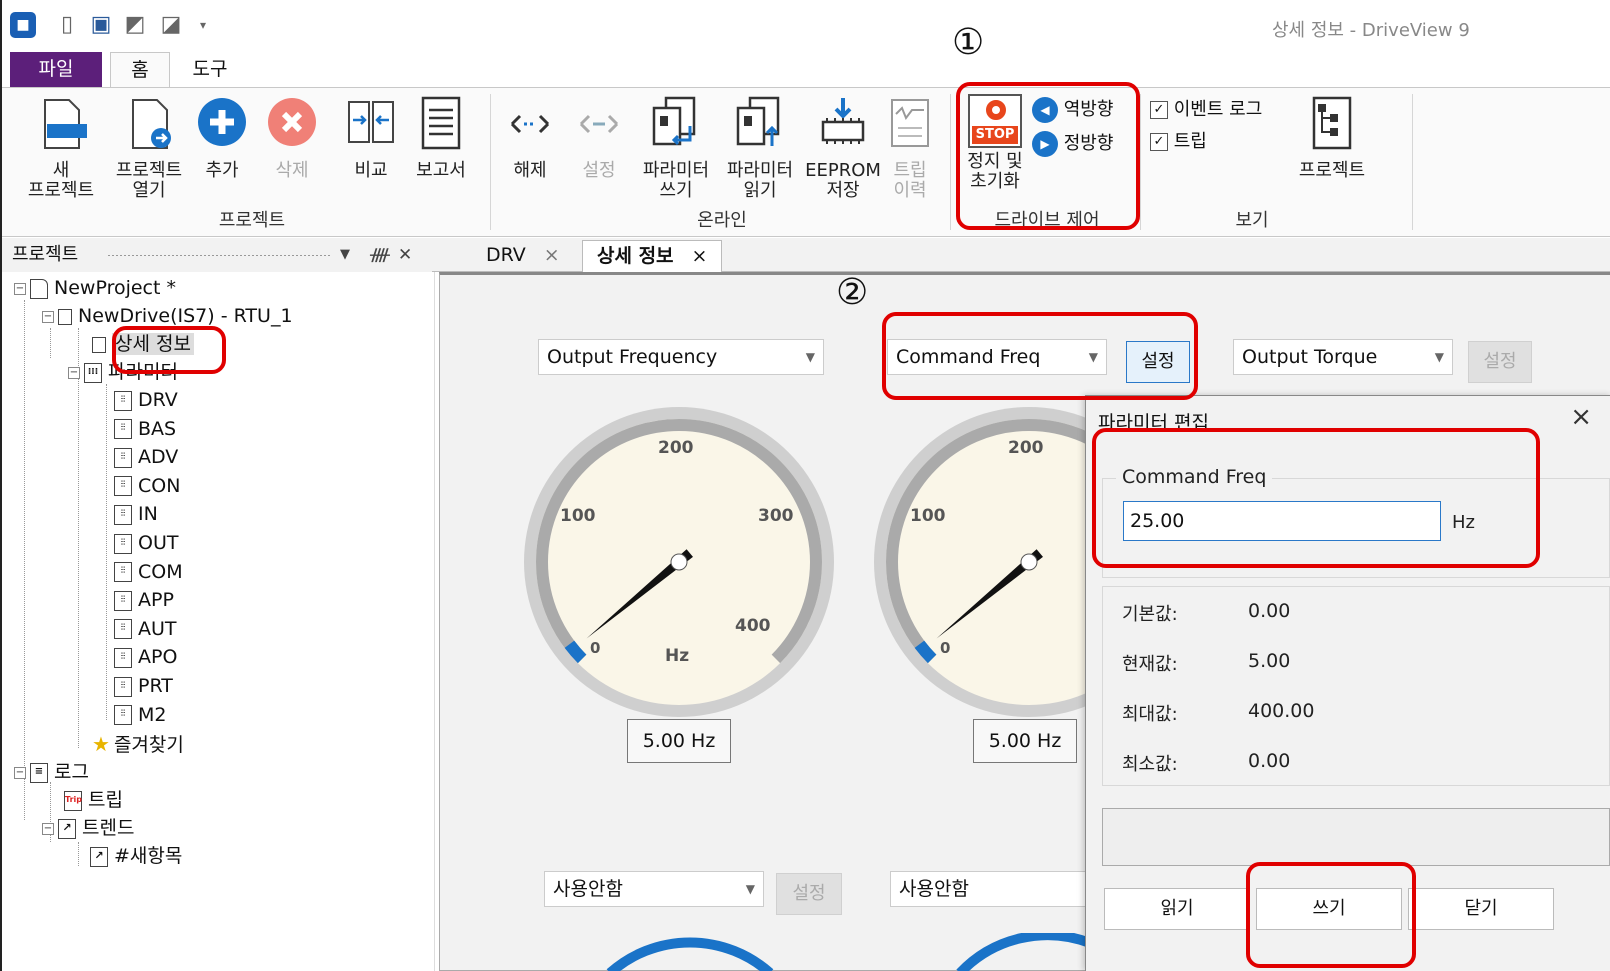 Image resolution: width=1610 pixels, height=971 pixels. Describe the element at coordinates (809, 894) in the screenshot. I see `set-button-4: 설정` at that location.